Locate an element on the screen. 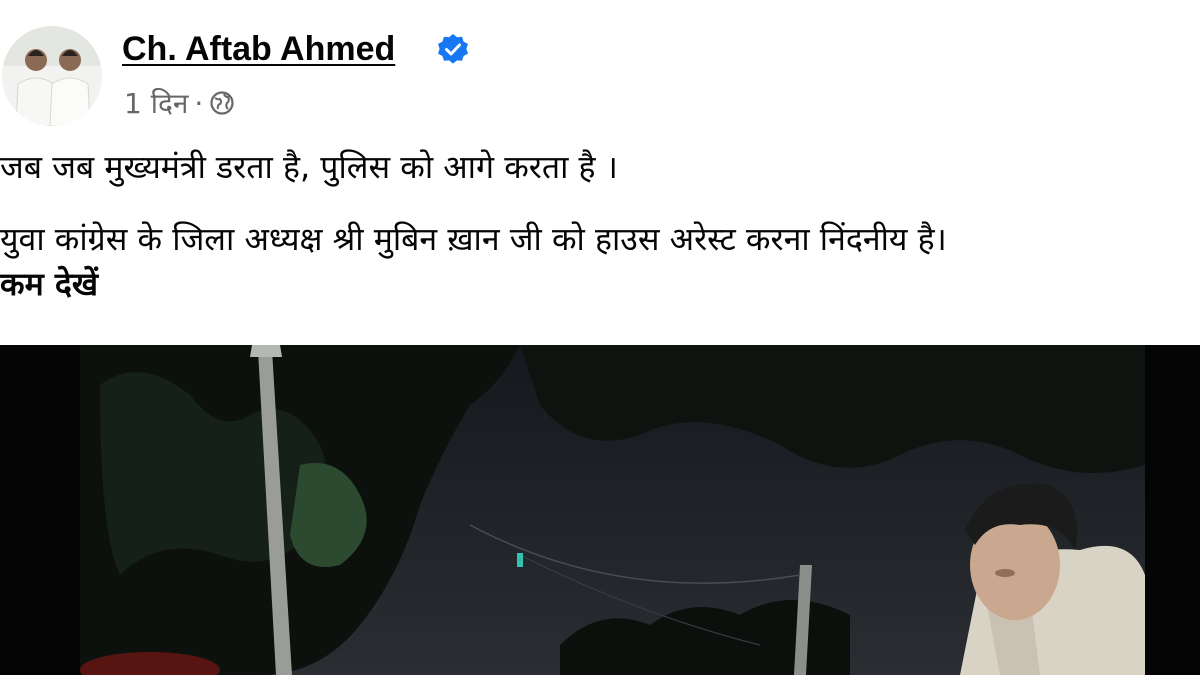 Image resolution: width=1200 pixels, height=675 pixels. avatar-photo is located at coordinates (52, 76).